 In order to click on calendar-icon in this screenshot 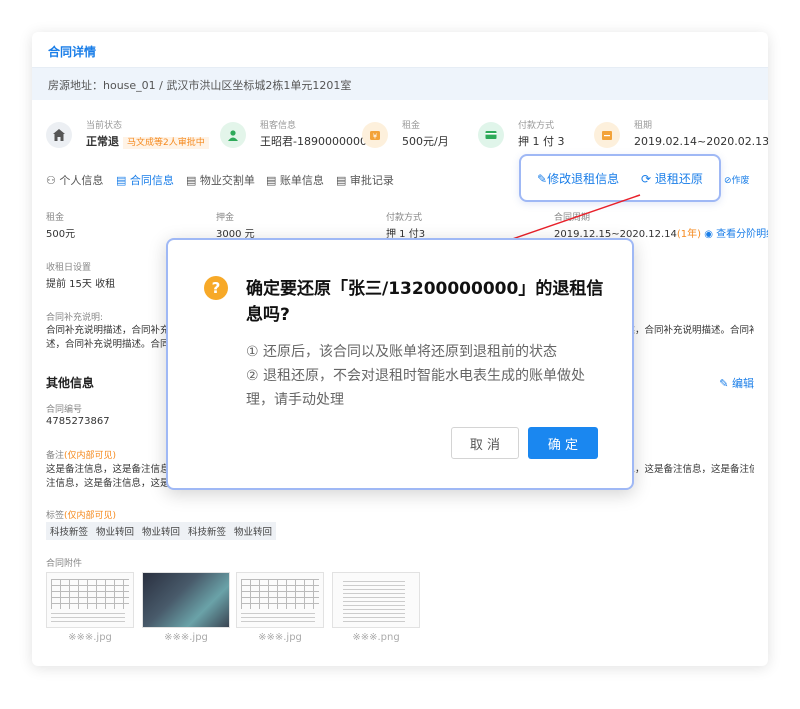, I will do `click(607, 135)`.